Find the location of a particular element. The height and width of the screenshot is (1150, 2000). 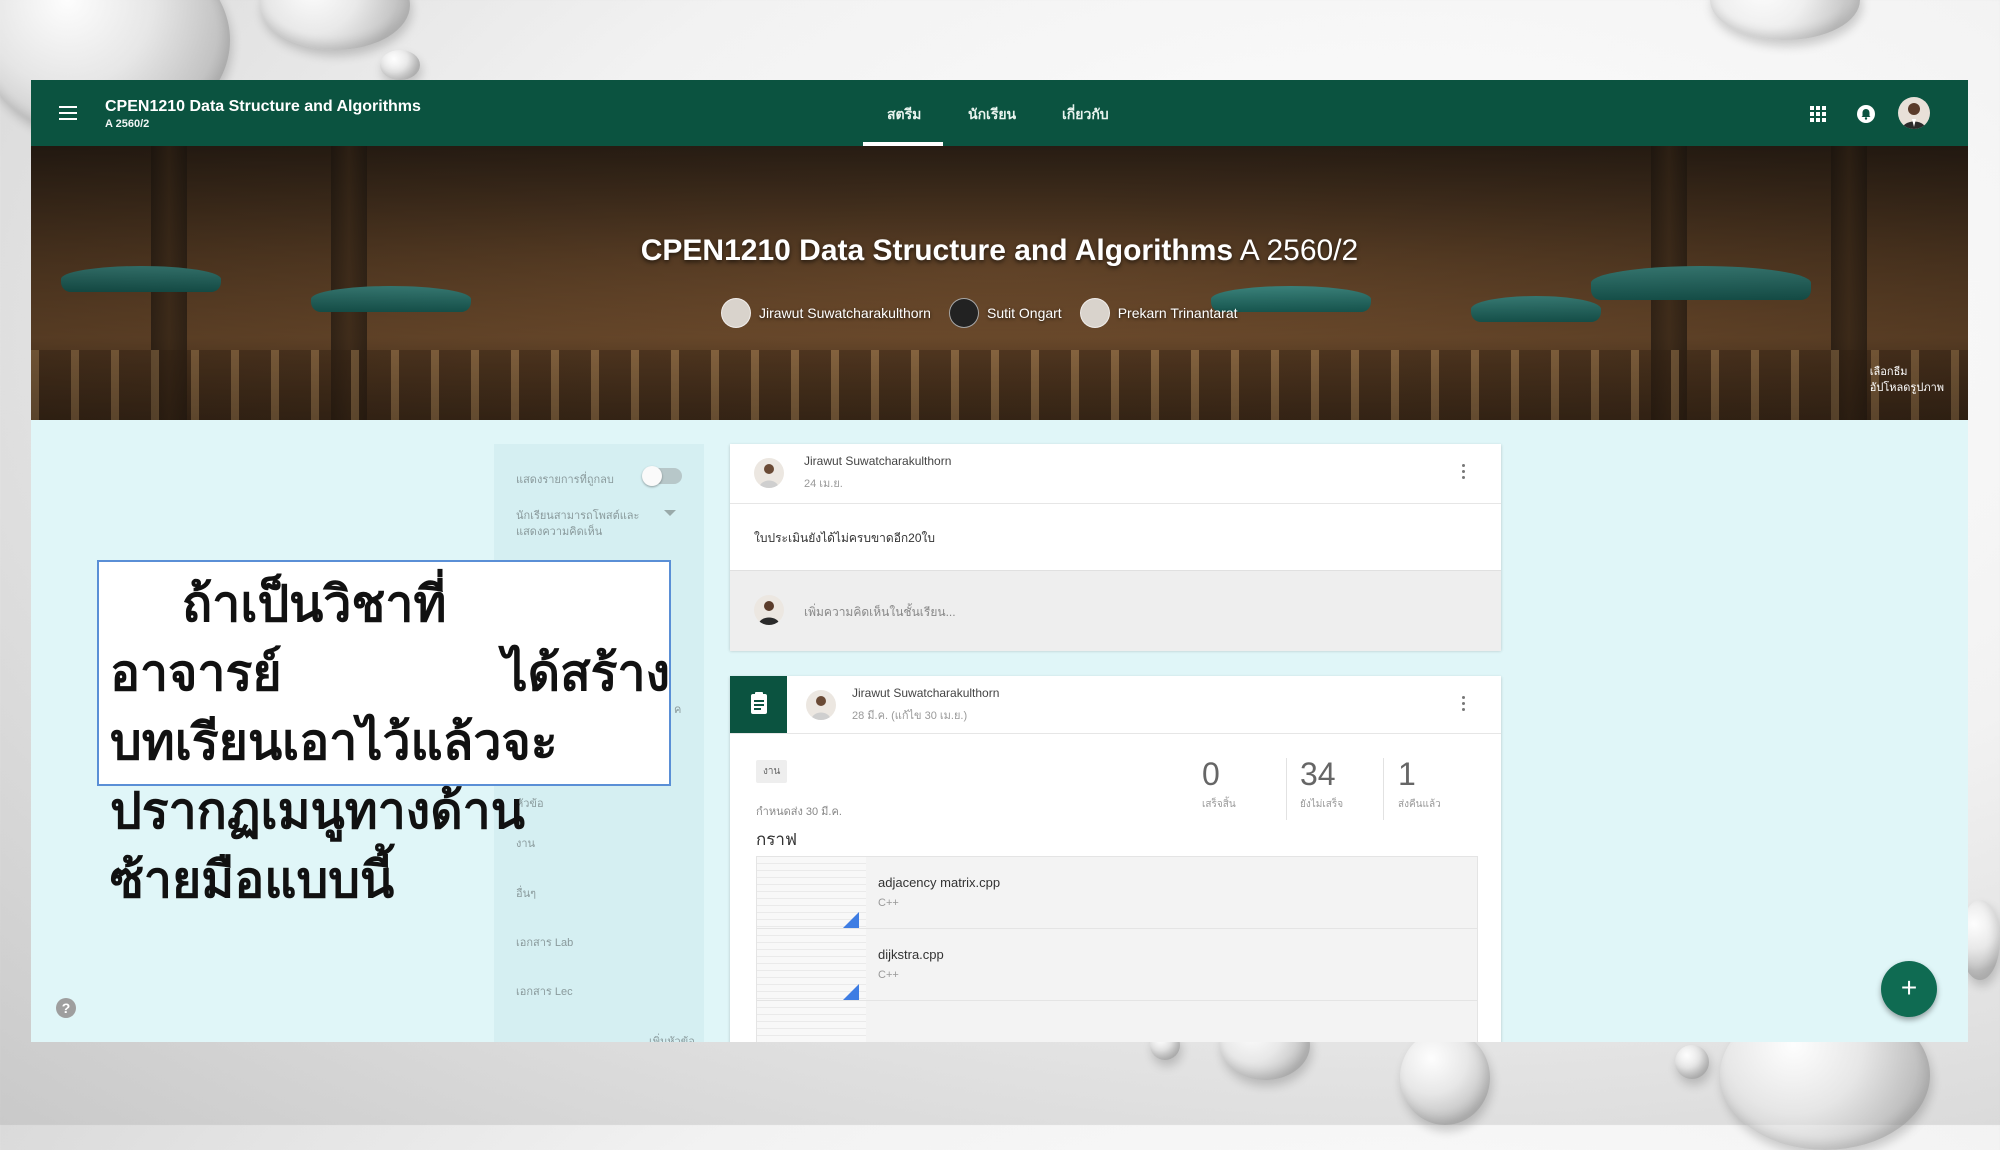

student-permission-label-2: แสดงความคิดเห็น is located at coordinates (559, 531).